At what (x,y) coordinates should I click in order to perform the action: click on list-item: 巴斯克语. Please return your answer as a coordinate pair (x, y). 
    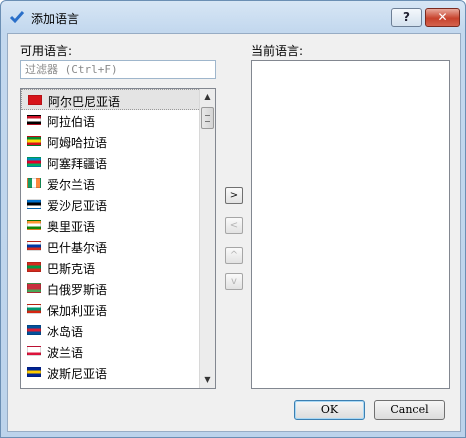
    Looking at the image, I should click on (118, 267).